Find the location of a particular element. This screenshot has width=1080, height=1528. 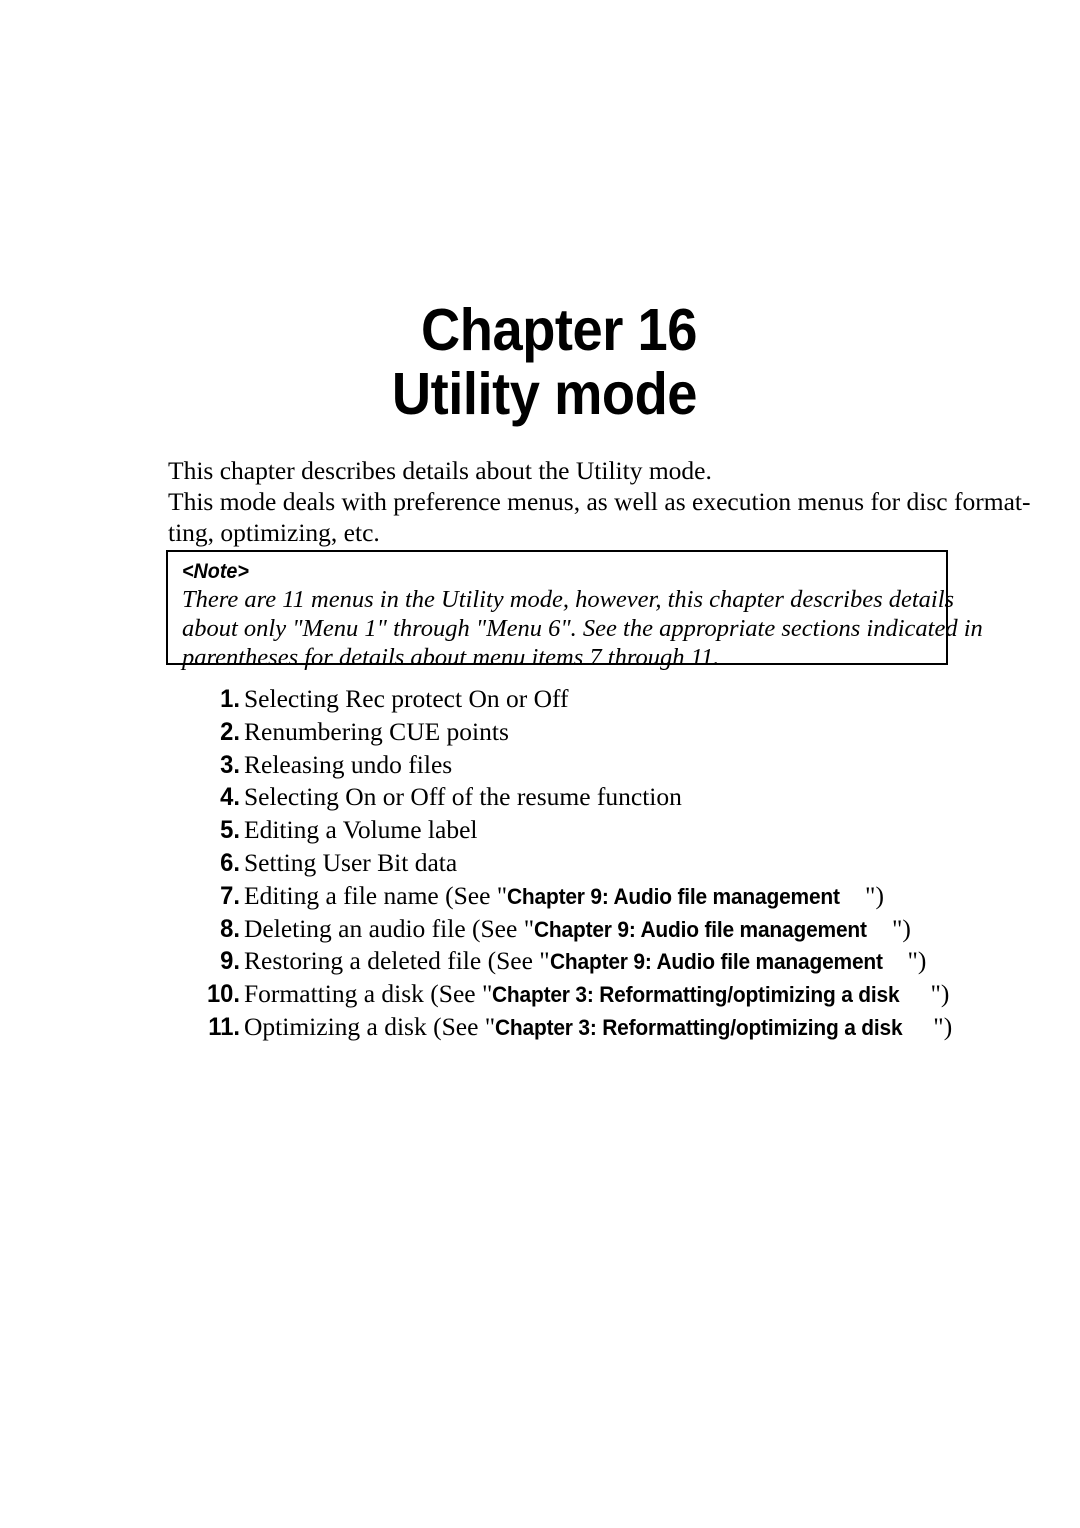

list-item-label: Renumbering CUE points is located at coordinates (376, 731).